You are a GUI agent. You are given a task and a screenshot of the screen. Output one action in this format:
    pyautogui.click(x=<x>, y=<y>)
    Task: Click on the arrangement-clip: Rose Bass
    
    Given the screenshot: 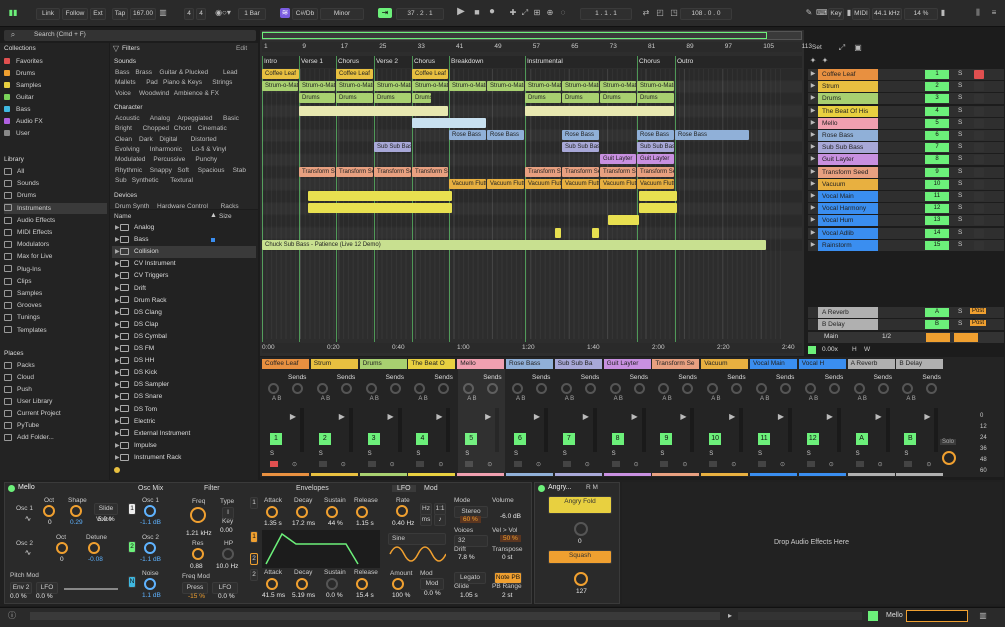 What is the action you would take?
    pyautogui.click(x=655, y=135)
    